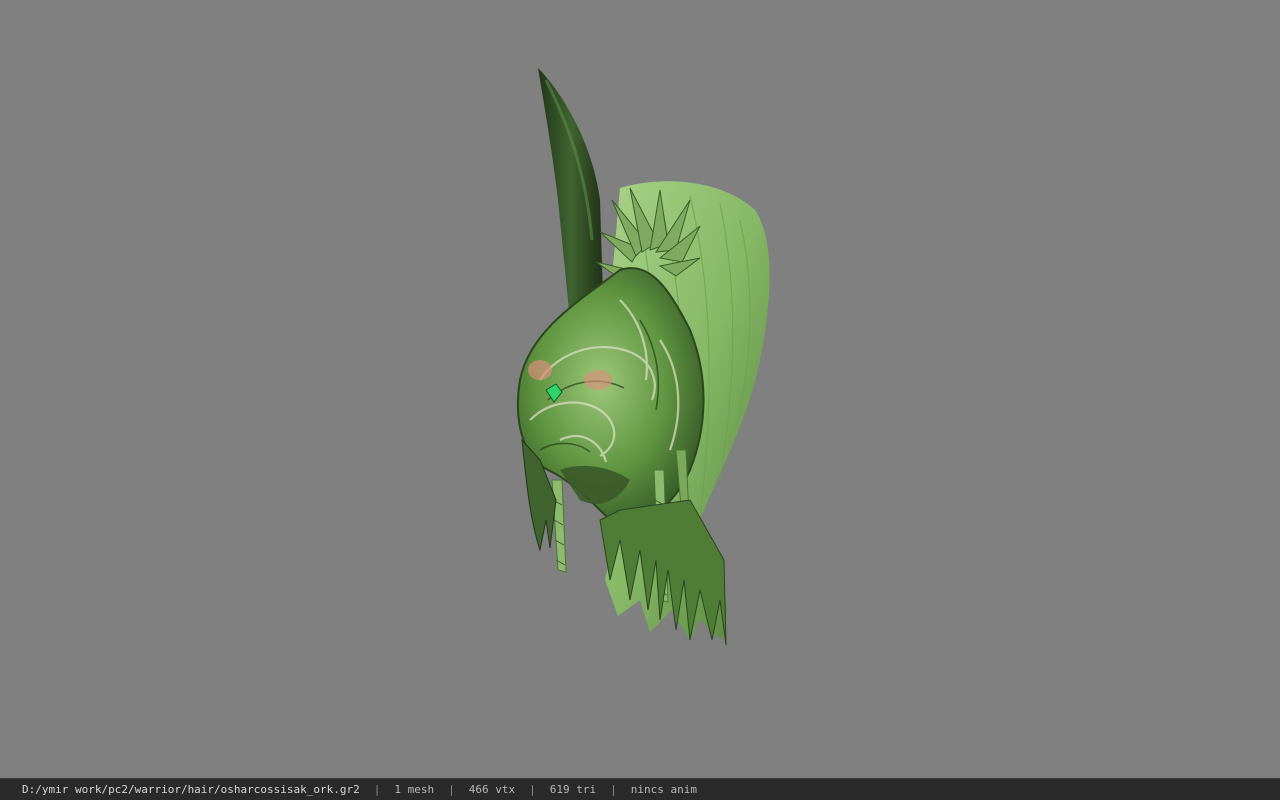 This screenshot has height=800, width=1280. I want to click on triangle-count-label: 619 tri, so click(573, 789).